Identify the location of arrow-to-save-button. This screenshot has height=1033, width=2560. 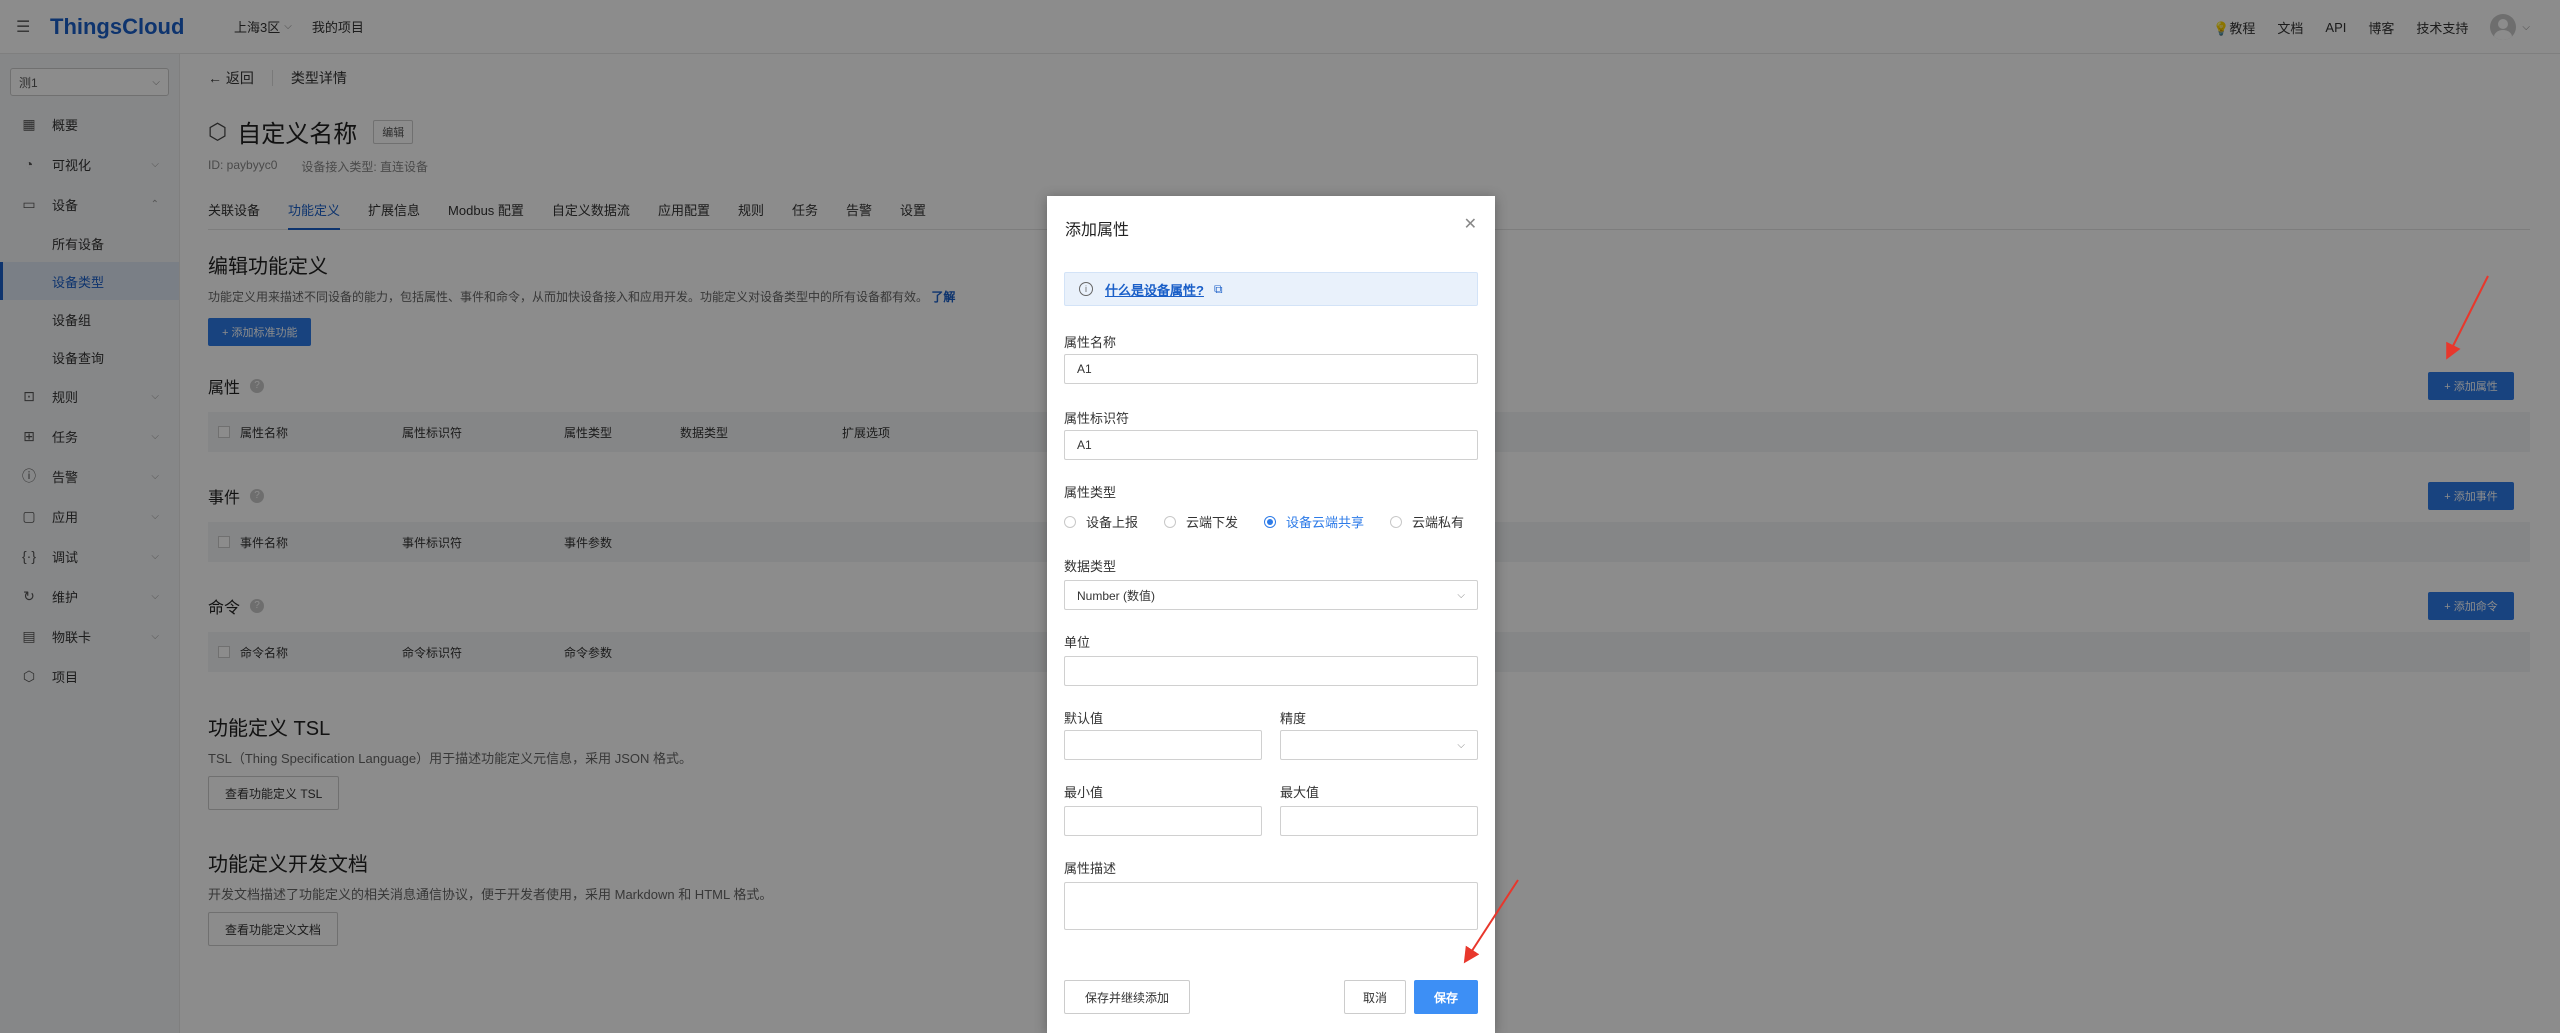
(1491, 921).